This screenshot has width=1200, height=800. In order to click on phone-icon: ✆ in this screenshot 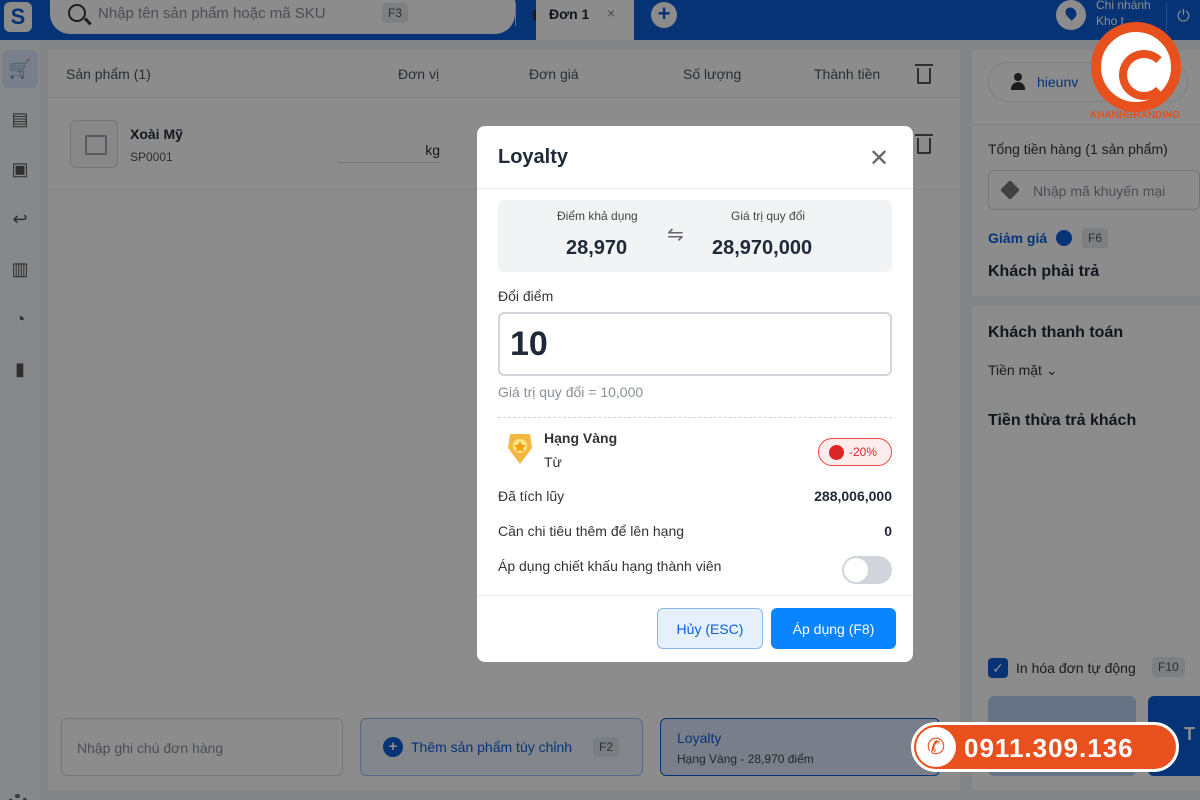, I will do `click(936, 747)`.